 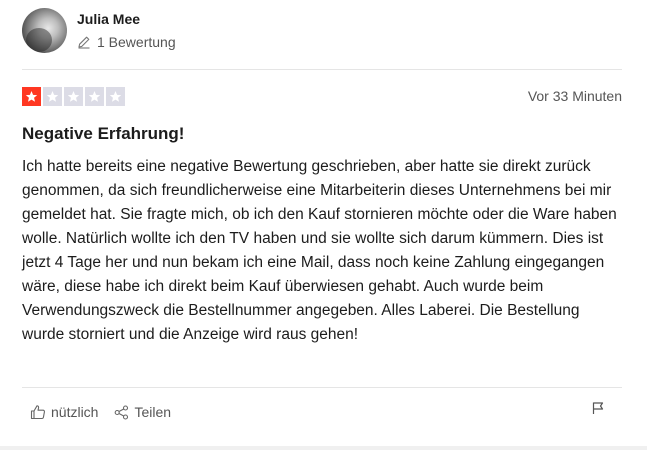 I want to click on review-count-label: 1 Bewertung, so click(x=136, y=41).